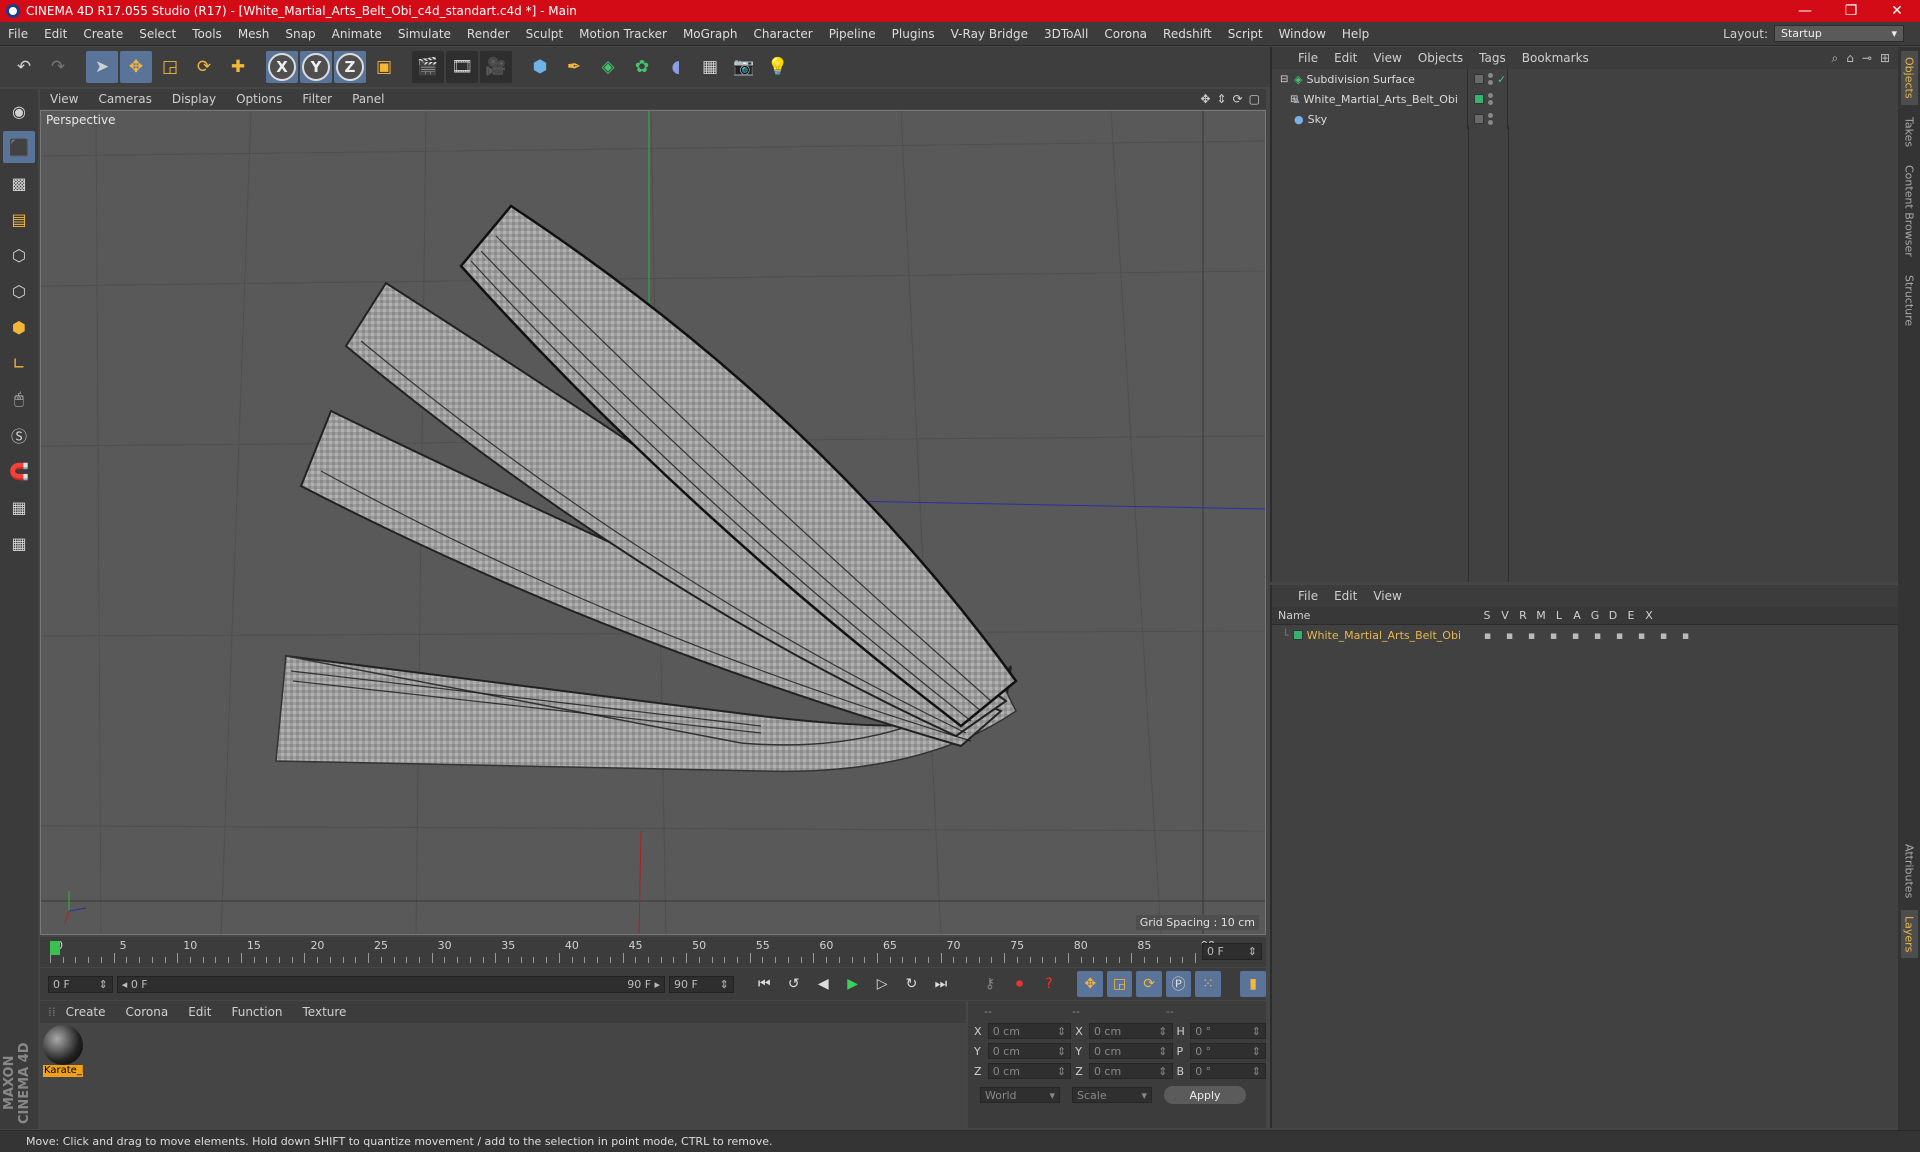 Image resolution: width=1920 pixels, height=1152 pixels. What do you see at coordinates (1387, 58) in the screenshot?
I see `object-menu-view: View` at bounding box center [1387, 58].